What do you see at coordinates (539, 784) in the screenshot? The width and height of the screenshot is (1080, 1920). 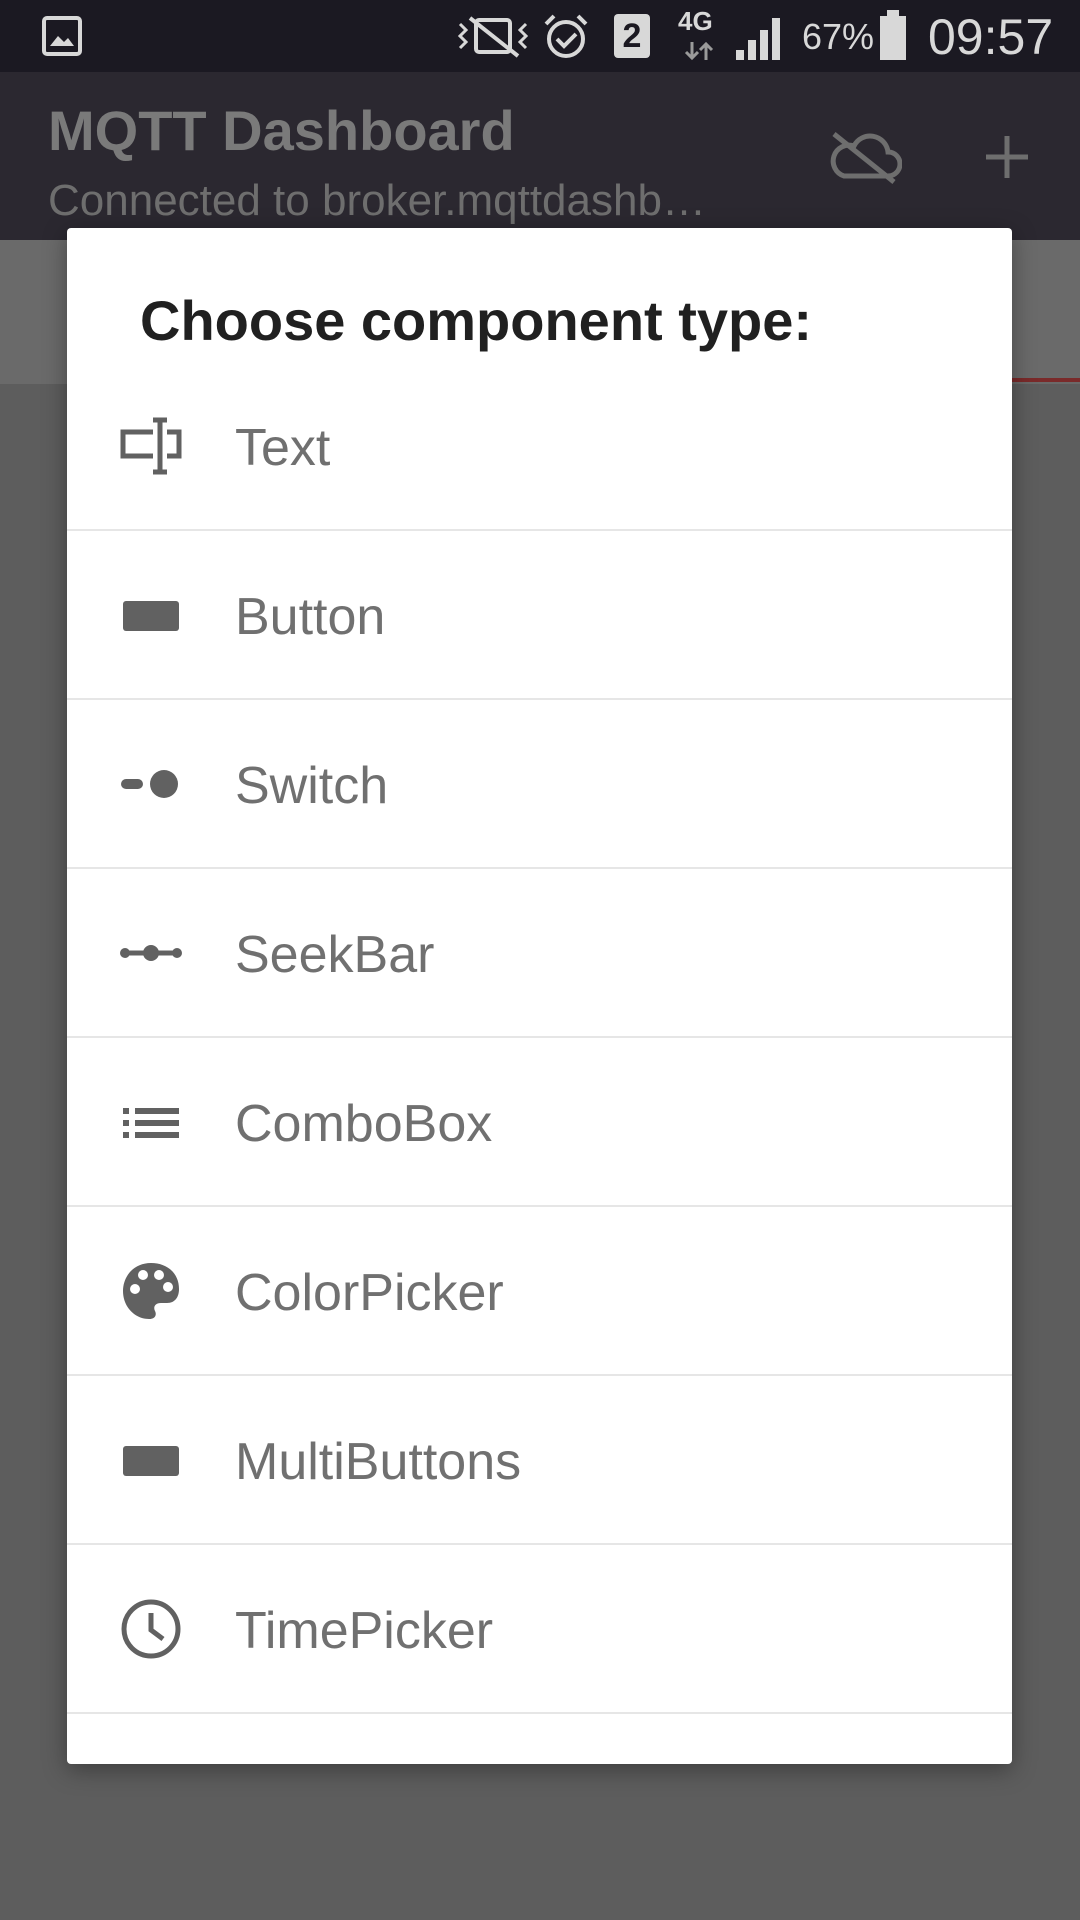 I see `list-item-switch: Switch` at bounding box center [539, 784].